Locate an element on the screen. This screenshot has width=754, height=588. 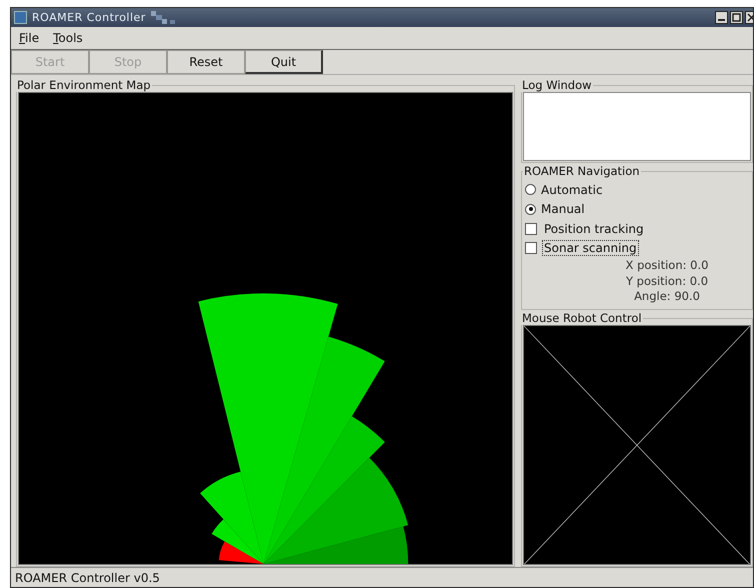
app-icon is located at coordinates (20, 17).